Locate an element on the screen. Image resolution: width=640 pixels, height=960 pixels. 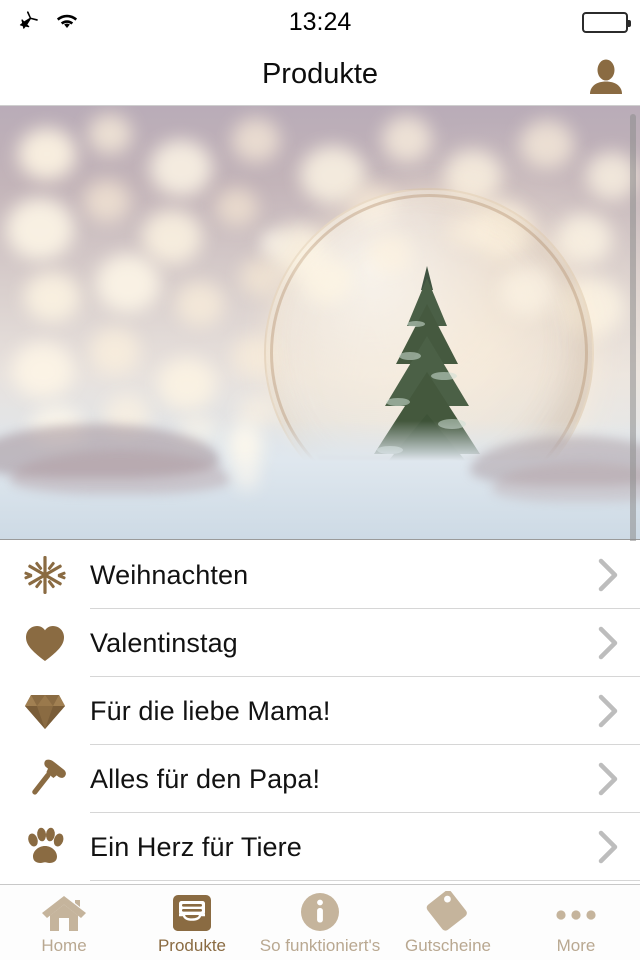
navigation-bar: Produkte is located at coordinates (320, 75).